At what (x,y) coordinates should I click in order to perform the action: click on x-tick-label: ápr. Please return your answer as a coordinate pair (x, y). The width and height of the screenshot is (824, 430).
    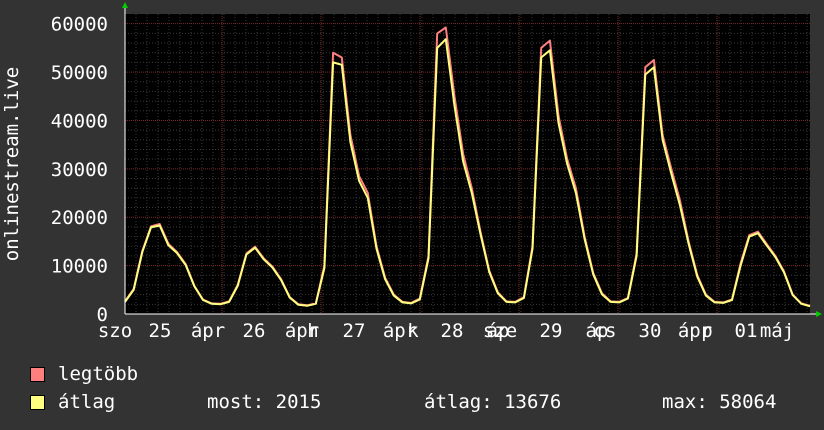
    Looking at the image, I should click on (208, 331).